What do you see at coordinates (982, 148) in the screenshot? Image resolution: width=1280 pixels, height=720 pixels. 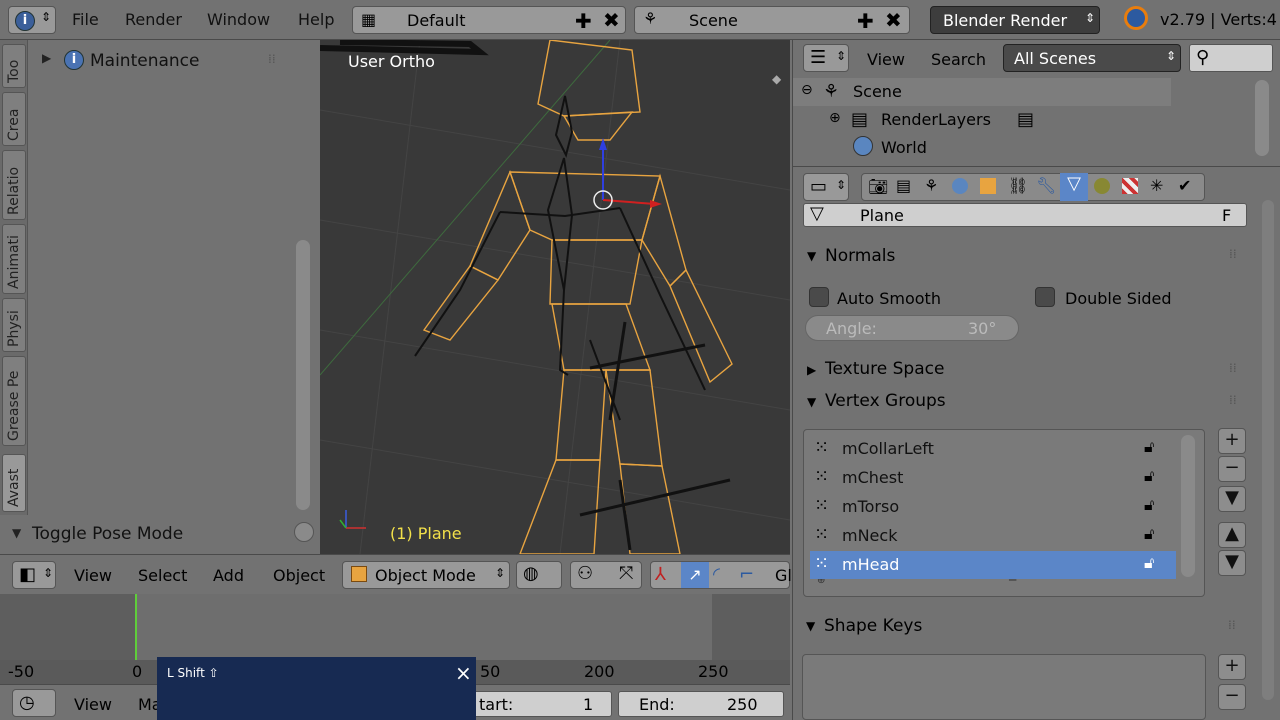 I see `outliner-row-world: World` at bounding box center [982, 148].